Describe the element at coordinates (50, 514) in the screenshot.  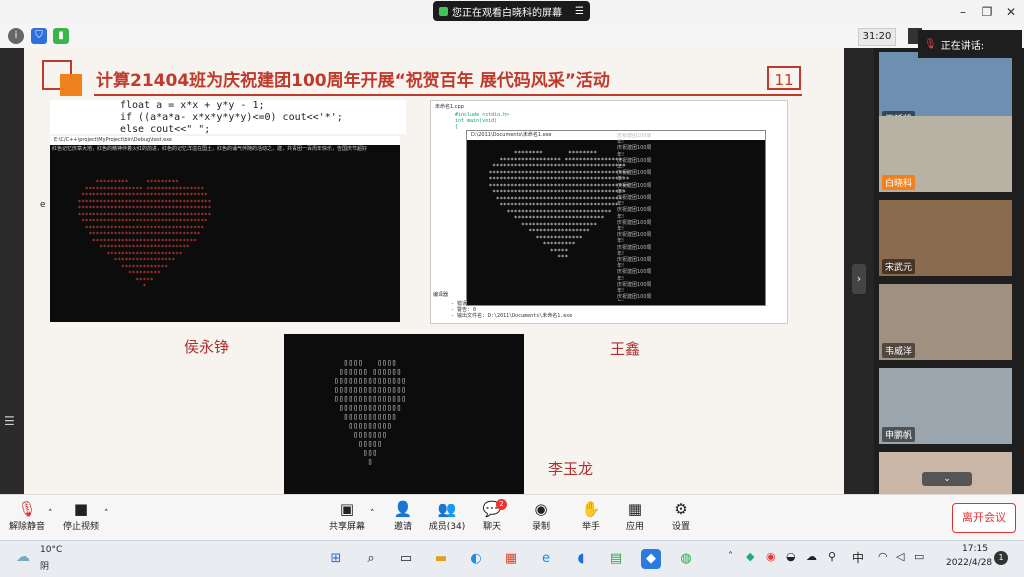
I see `mic-options-chevron-icon: ˄` at that location.